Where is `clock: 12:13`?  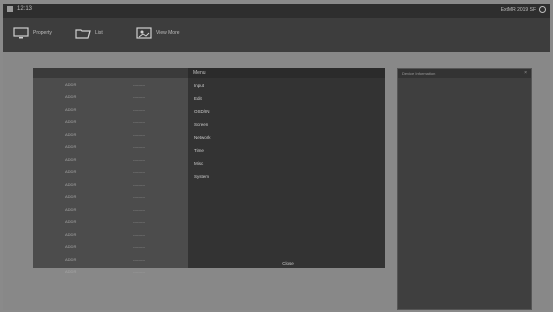
clock: 12:13 is located at coordinates (25, 9).